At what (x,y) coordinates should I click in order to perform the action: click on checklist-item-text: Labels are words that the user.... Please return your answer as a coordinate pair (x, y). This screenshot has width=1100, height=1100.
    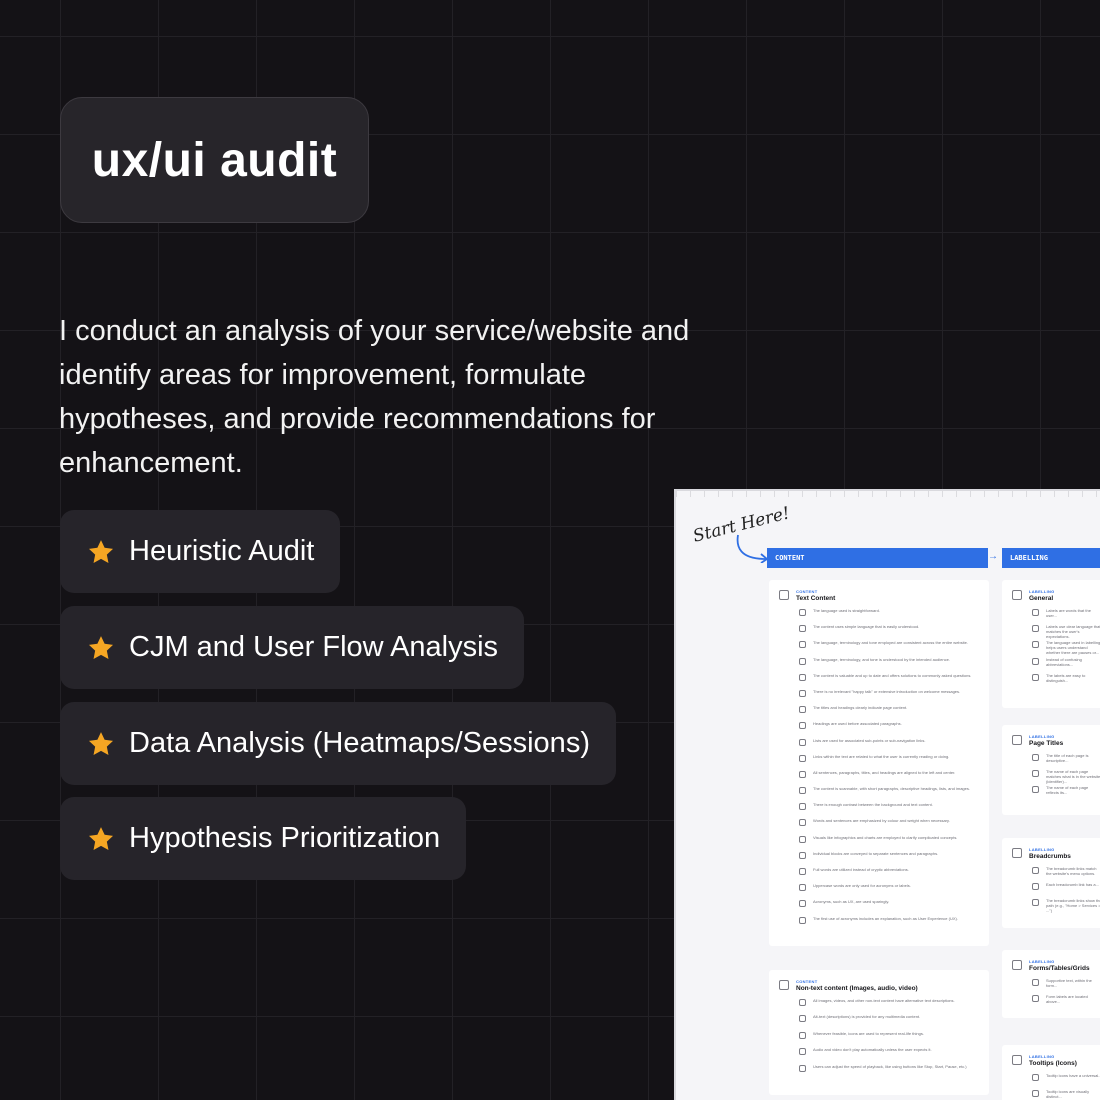
    Looking at the image, I should click on (1068, 613).